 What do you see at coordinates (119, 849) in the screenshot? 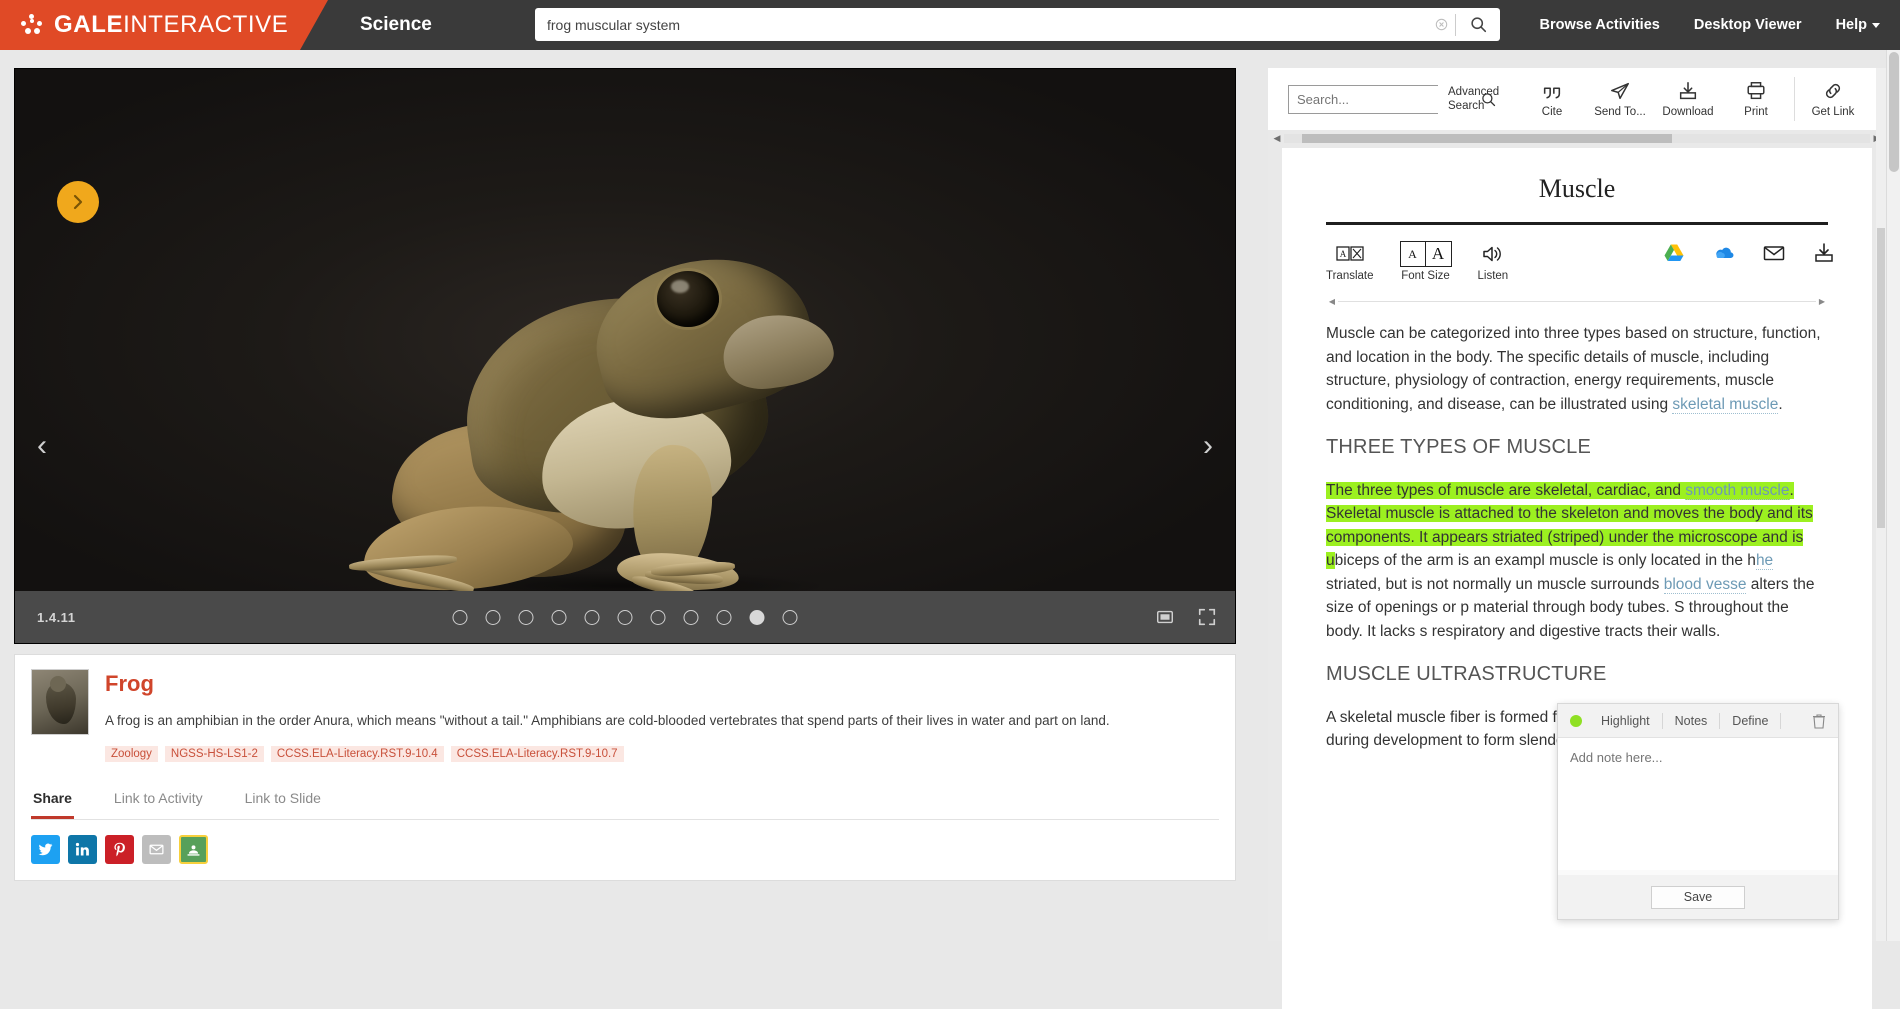
I see `pinterest-share-icon` at bounding box center [119, 849].